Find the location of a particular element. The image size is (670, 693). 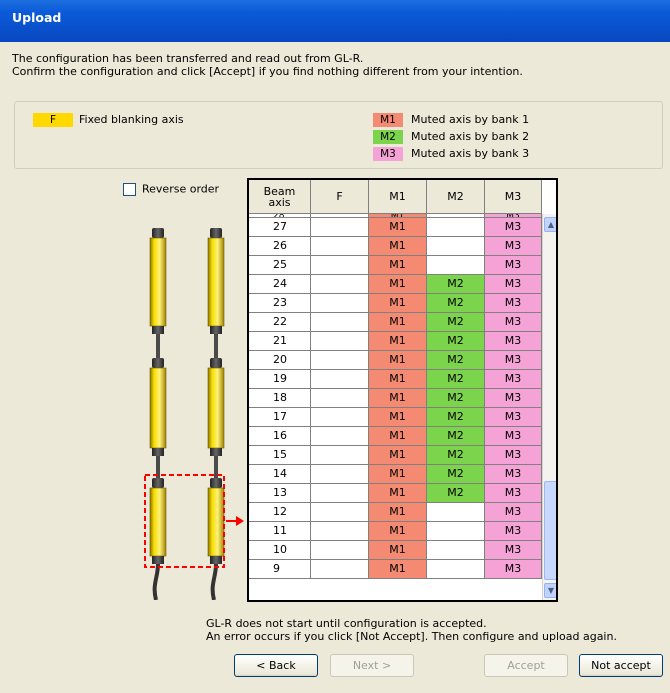

not-accept-button: Not accept is located at coordinates (621, 665).